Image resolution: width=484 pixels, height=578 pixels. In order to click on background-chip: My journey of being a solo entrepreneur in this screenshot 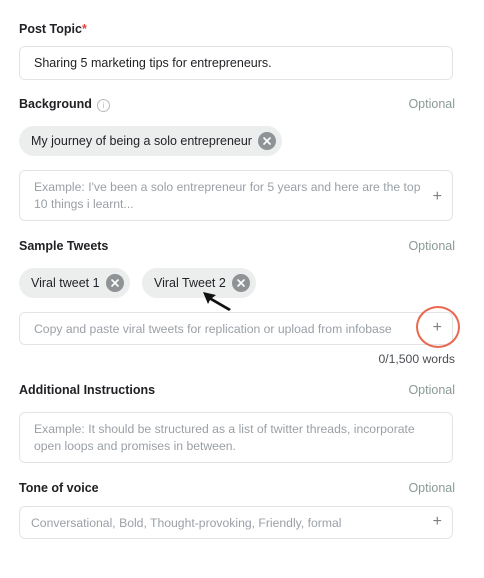, I will do `click(150, 141)`.